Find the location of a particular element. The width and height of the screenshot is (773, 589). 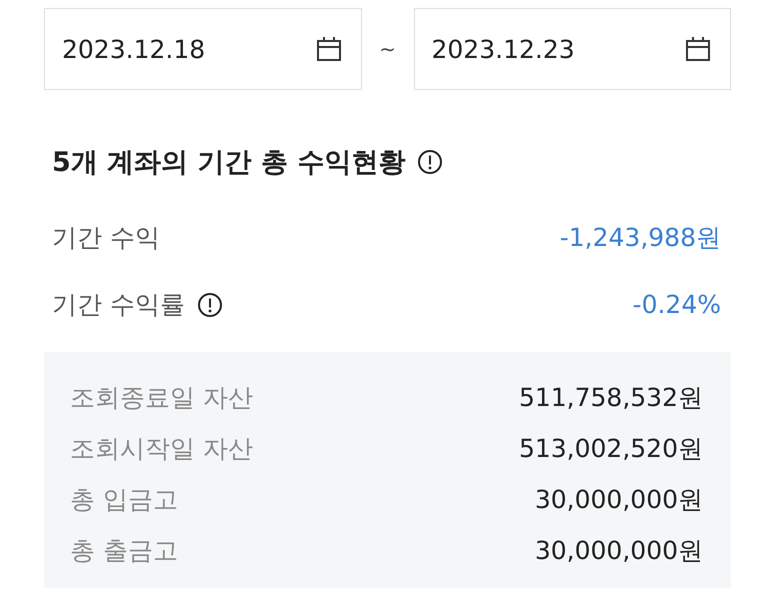

section-title: 5개 계좌의 기간 총 수익현황 is located at coordinates (229, 163).